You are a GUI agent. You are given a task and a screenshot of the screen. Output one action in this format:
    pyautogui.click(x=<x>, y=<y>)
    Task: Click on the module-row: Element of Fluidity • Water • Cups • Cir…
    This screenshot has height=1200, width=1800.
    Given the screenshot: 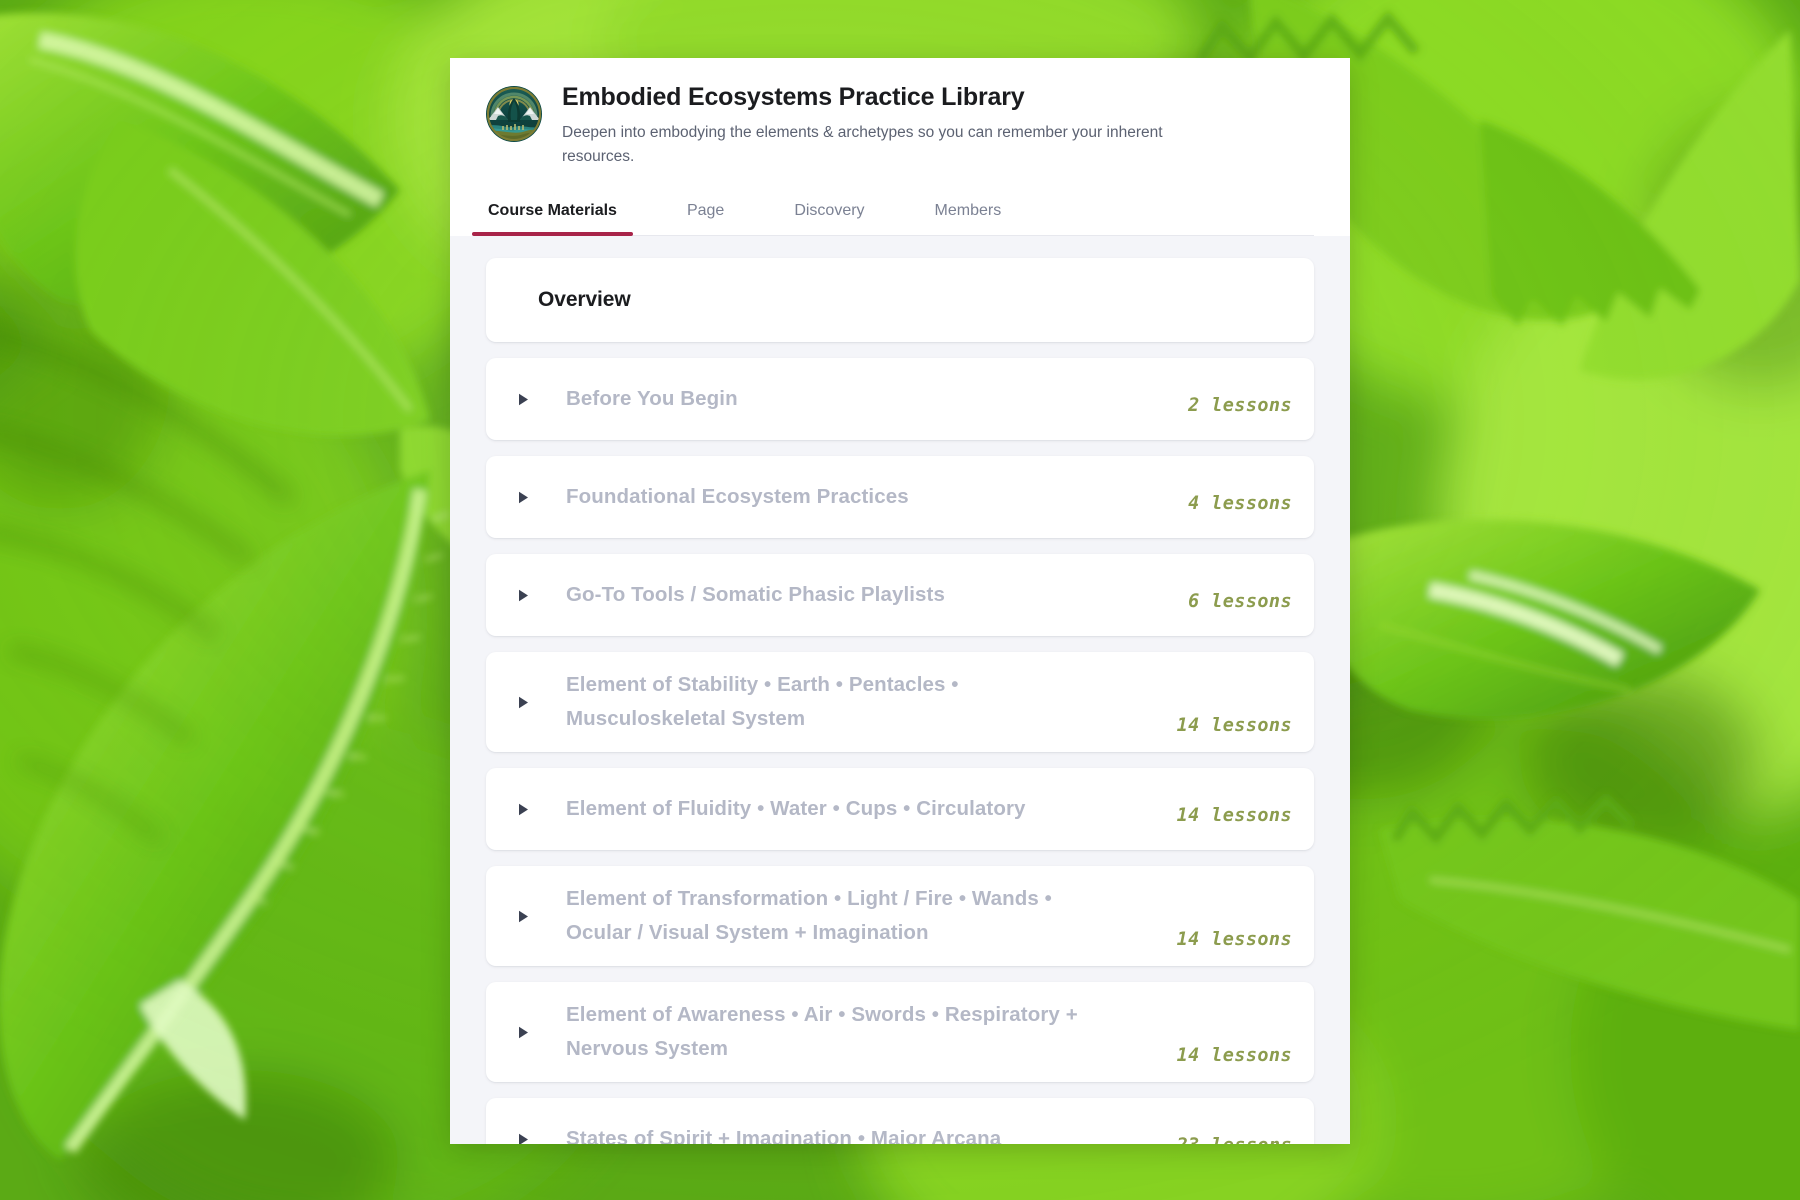 What is the action you would take?
    pyautogui.click(x=900, y=809)
    